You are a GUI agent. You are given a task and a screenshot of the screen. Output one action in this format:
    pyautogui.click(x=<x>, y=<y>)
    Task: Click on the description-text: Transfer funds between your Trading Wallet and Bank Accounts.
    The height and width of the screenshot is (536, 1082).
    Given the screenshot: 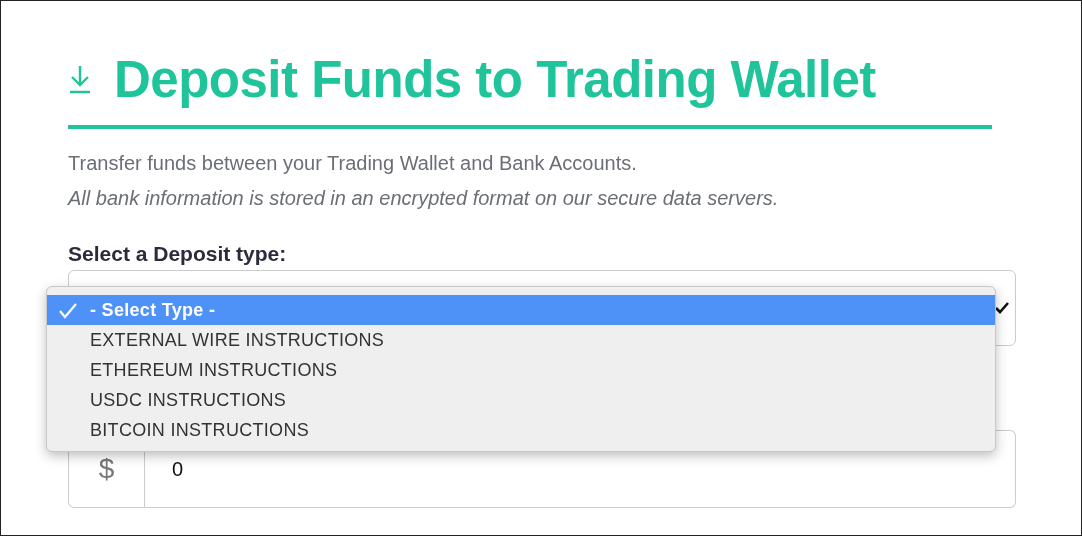 What is the action you would take?
    pyautogui.click(x=353, y=163)
    